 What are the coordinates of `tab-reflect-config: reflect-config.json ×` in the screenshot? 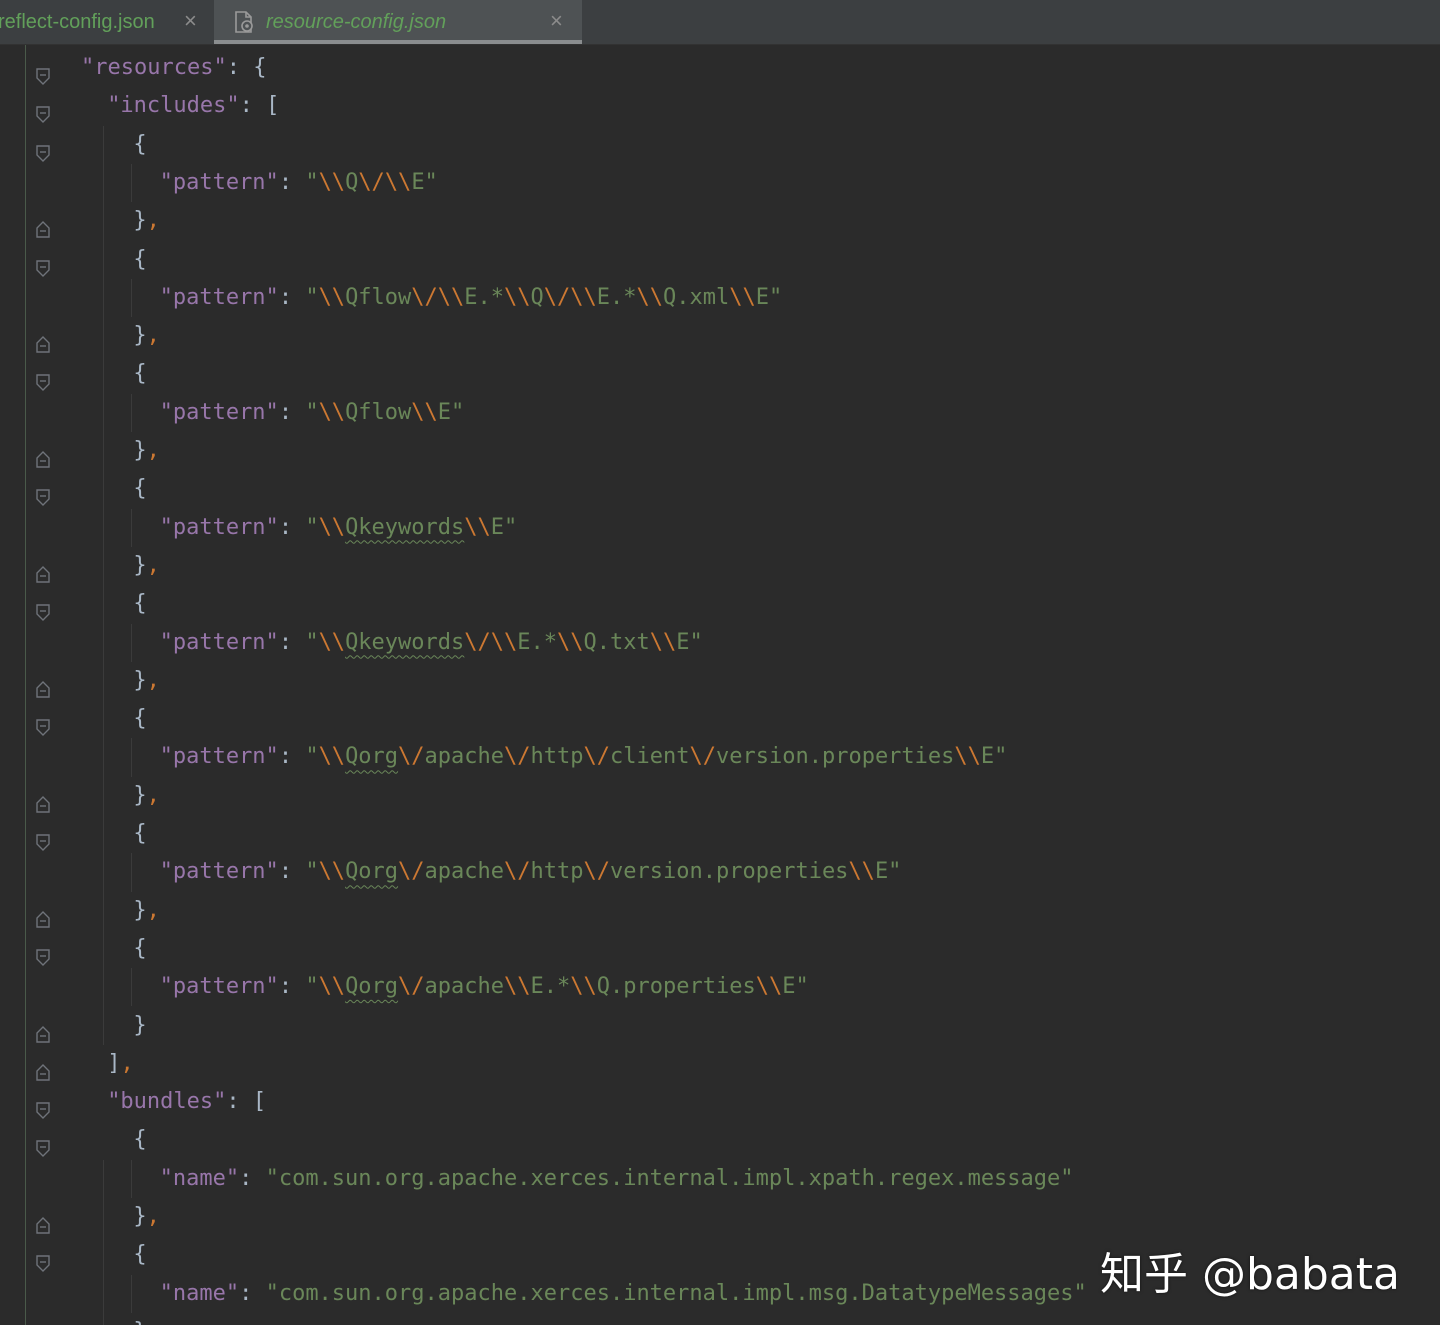 It's located at (106, 22).